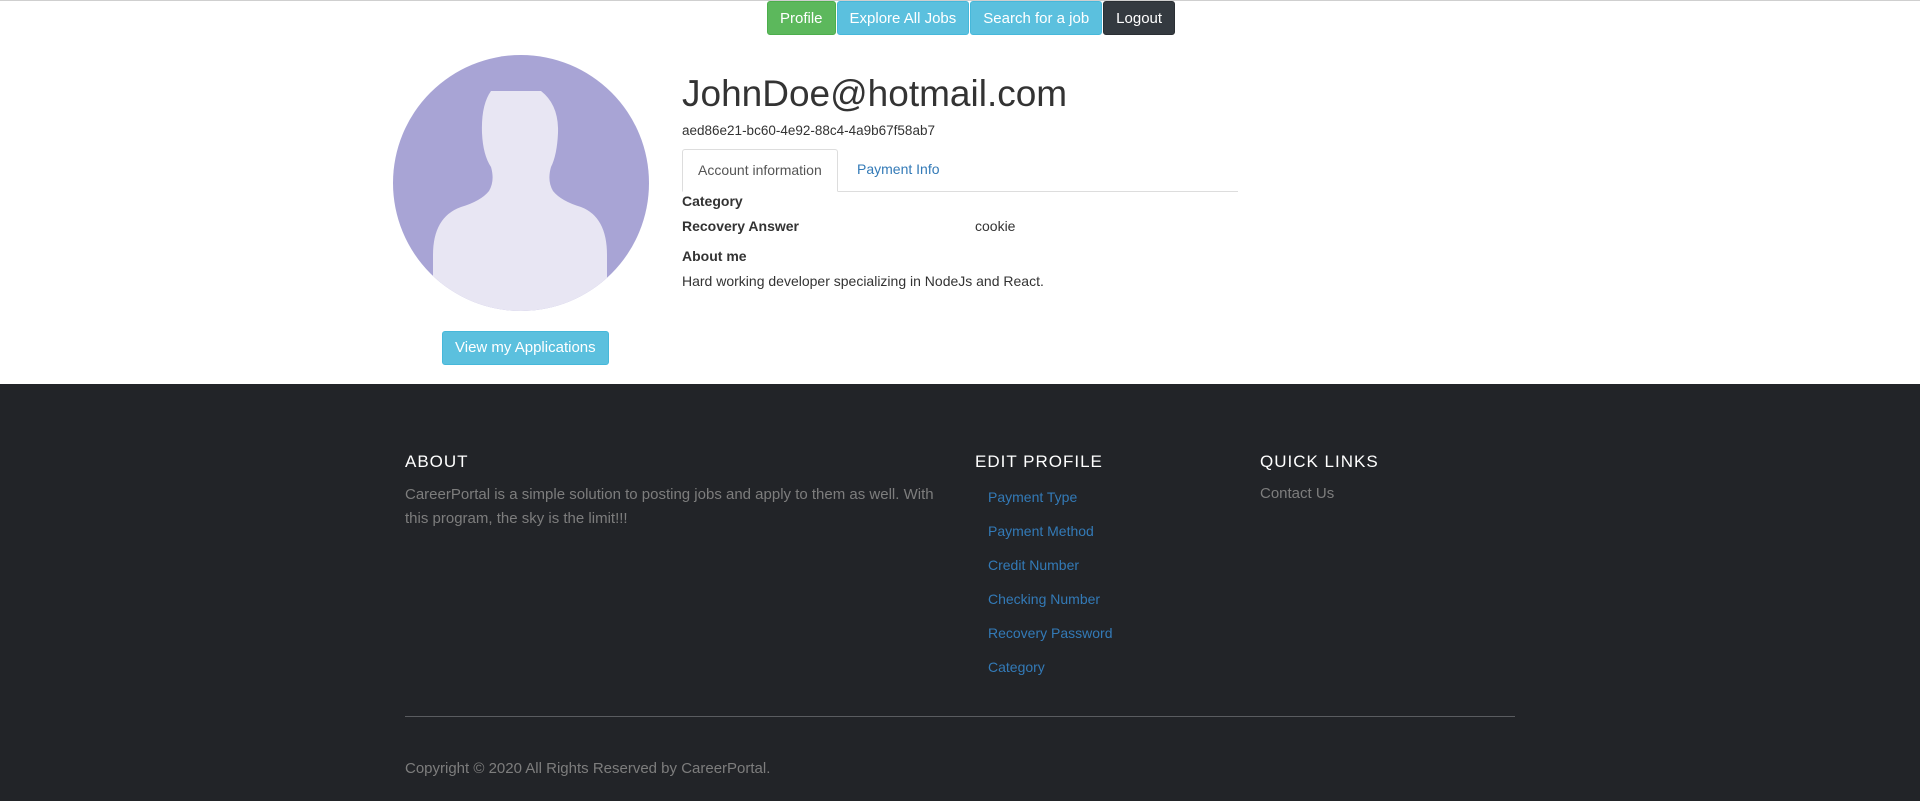 This screenshot has height=803, width=1920. What do you see at coordinates (903, 18) in the screenshot?
I see `explore-jobs-button: Explore All Jobs` at bounding box center [903, 18].